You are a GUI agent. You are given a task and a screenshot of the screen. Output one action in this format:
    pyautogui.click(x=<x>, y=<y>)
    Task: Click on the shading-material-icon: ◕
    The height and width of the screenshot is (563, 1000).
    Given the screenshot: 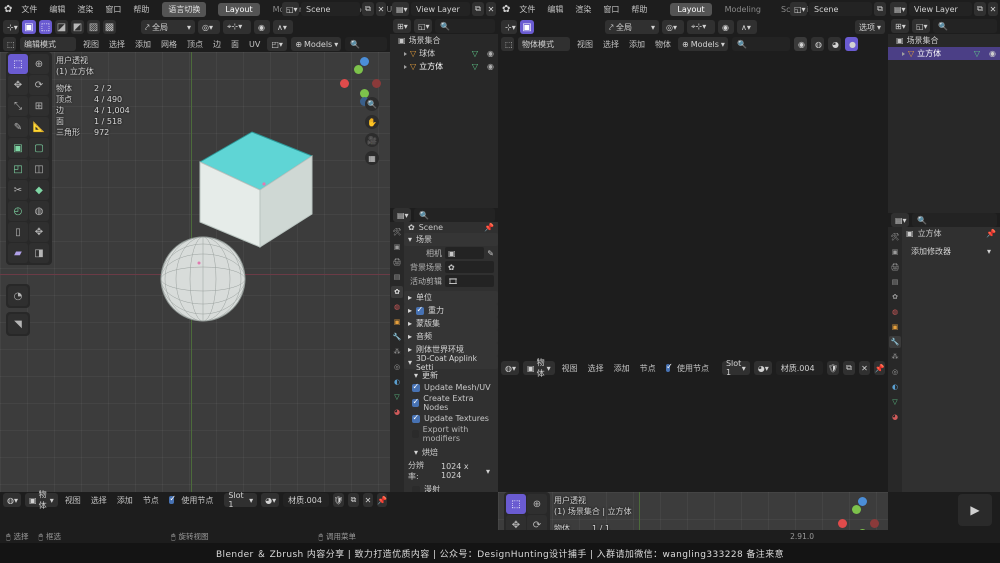 What is the action you would take?
    pyautogui.click(x=834, y=44)
    